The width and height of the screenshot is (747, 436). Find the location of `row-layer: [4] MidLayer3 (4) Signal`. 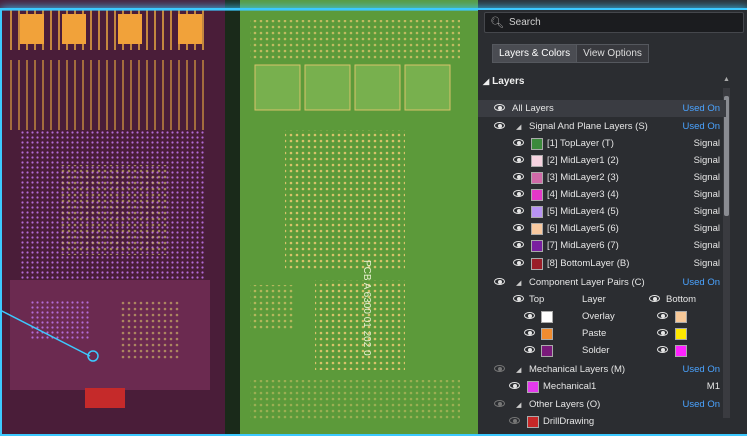

row-layer: [4] MidLayer3 (4) Signal is located at coordinates (602, 194).